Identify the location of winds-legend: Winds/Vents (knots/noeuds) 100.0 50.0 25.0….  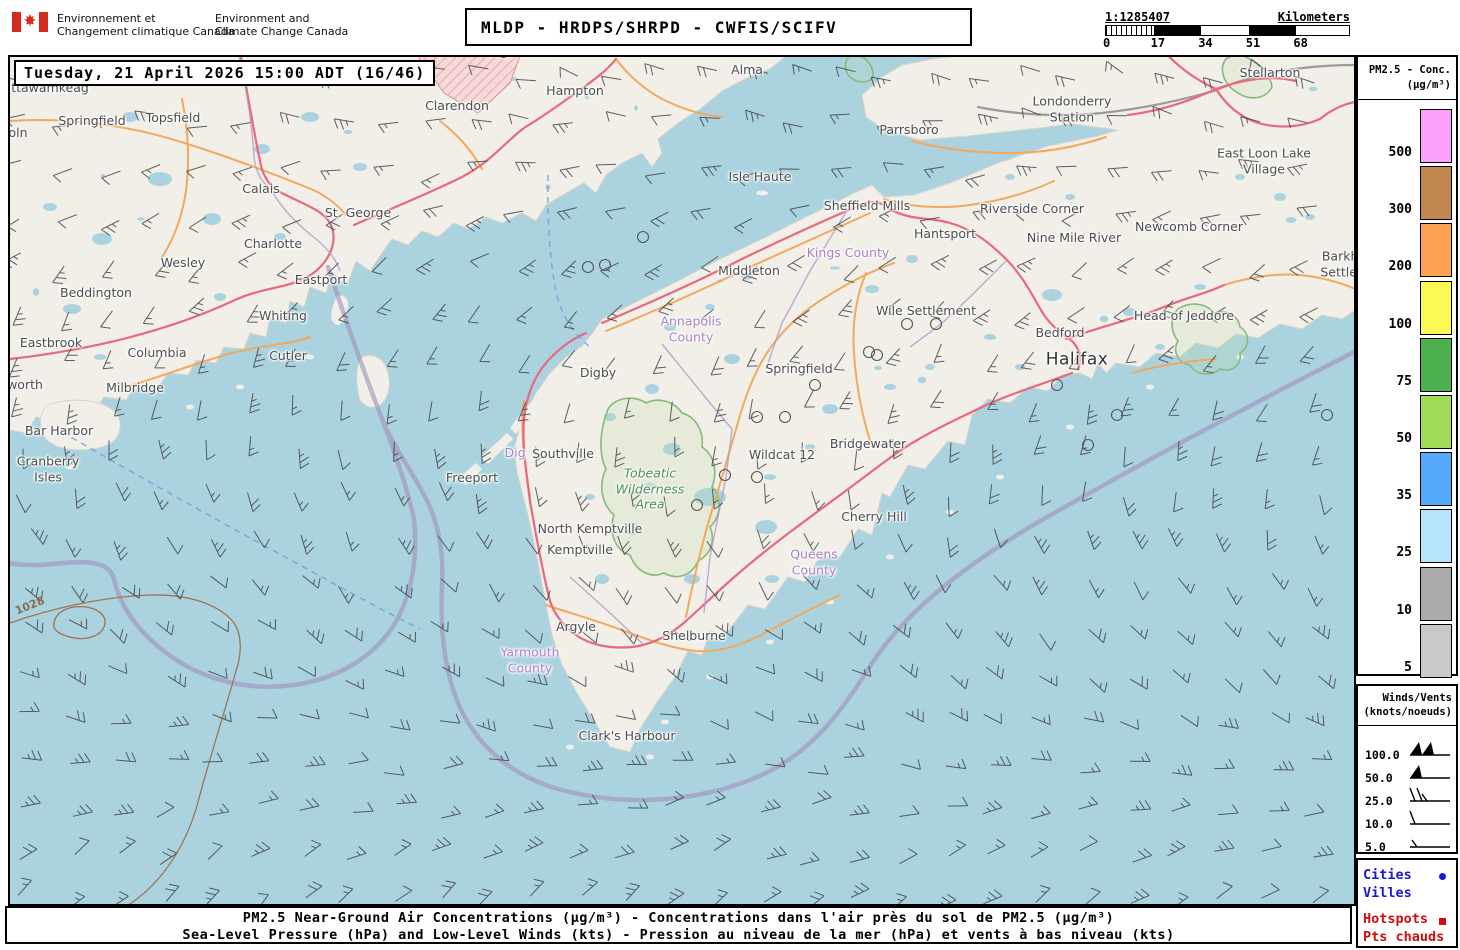
(1407, 769).